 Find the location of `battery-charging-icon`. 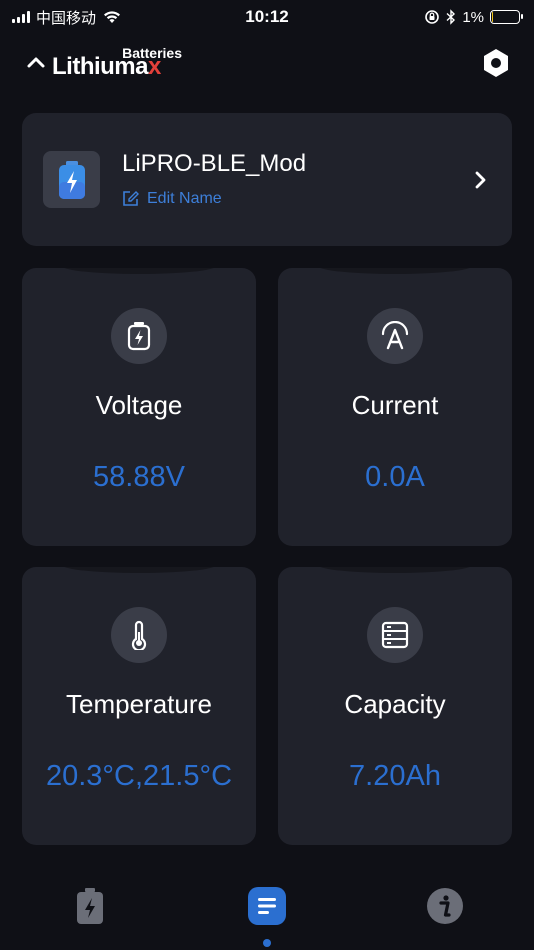

battery-charging-icon is located at coordinates (71, 179).